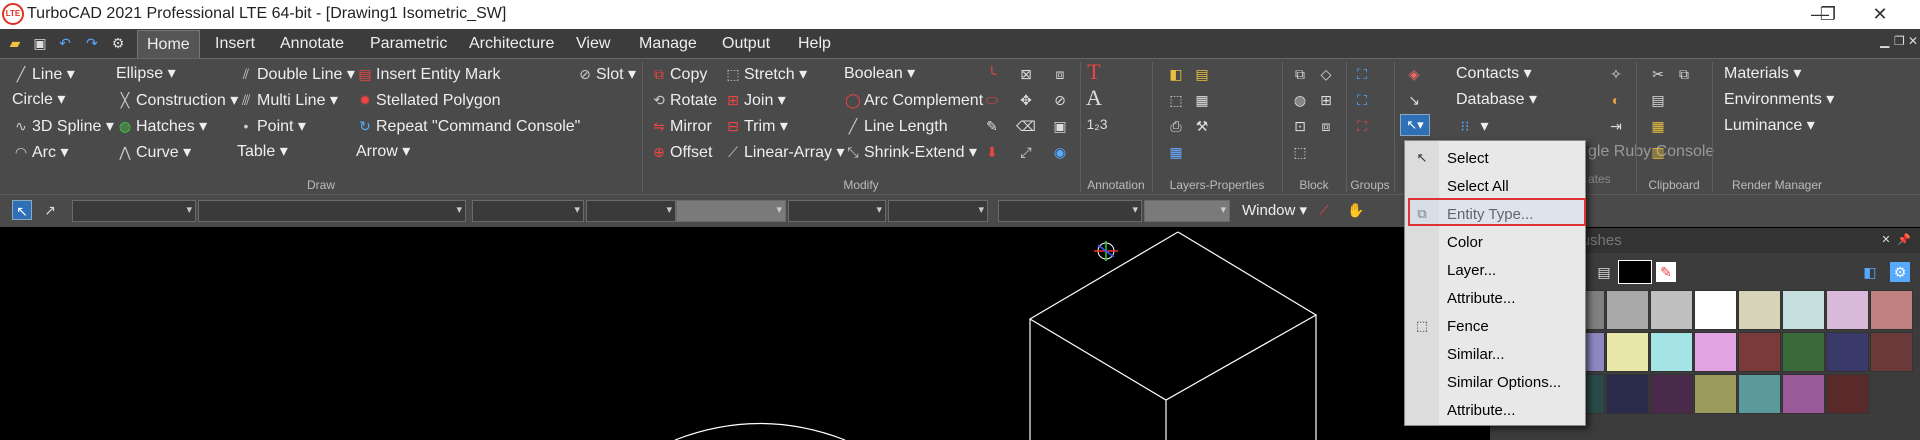  Describe the element at coordinates (1913, 41) in the screenshot. I see `mdi-close-button: ✕` at that location.